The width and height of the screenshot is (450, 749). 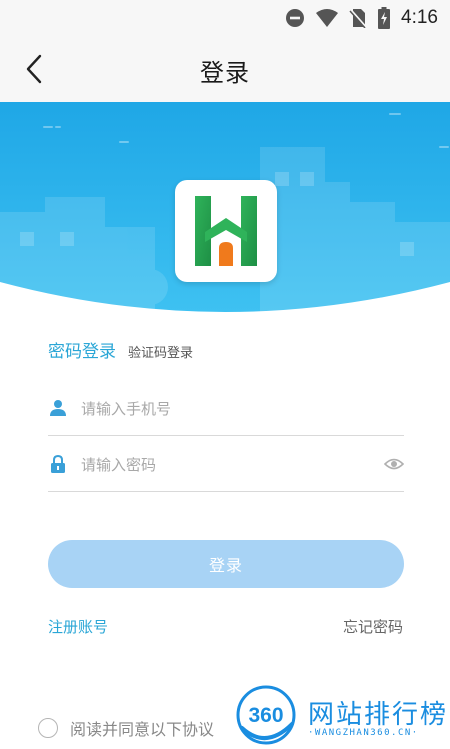 I want to click on password-input, so click(x=226, y=465).